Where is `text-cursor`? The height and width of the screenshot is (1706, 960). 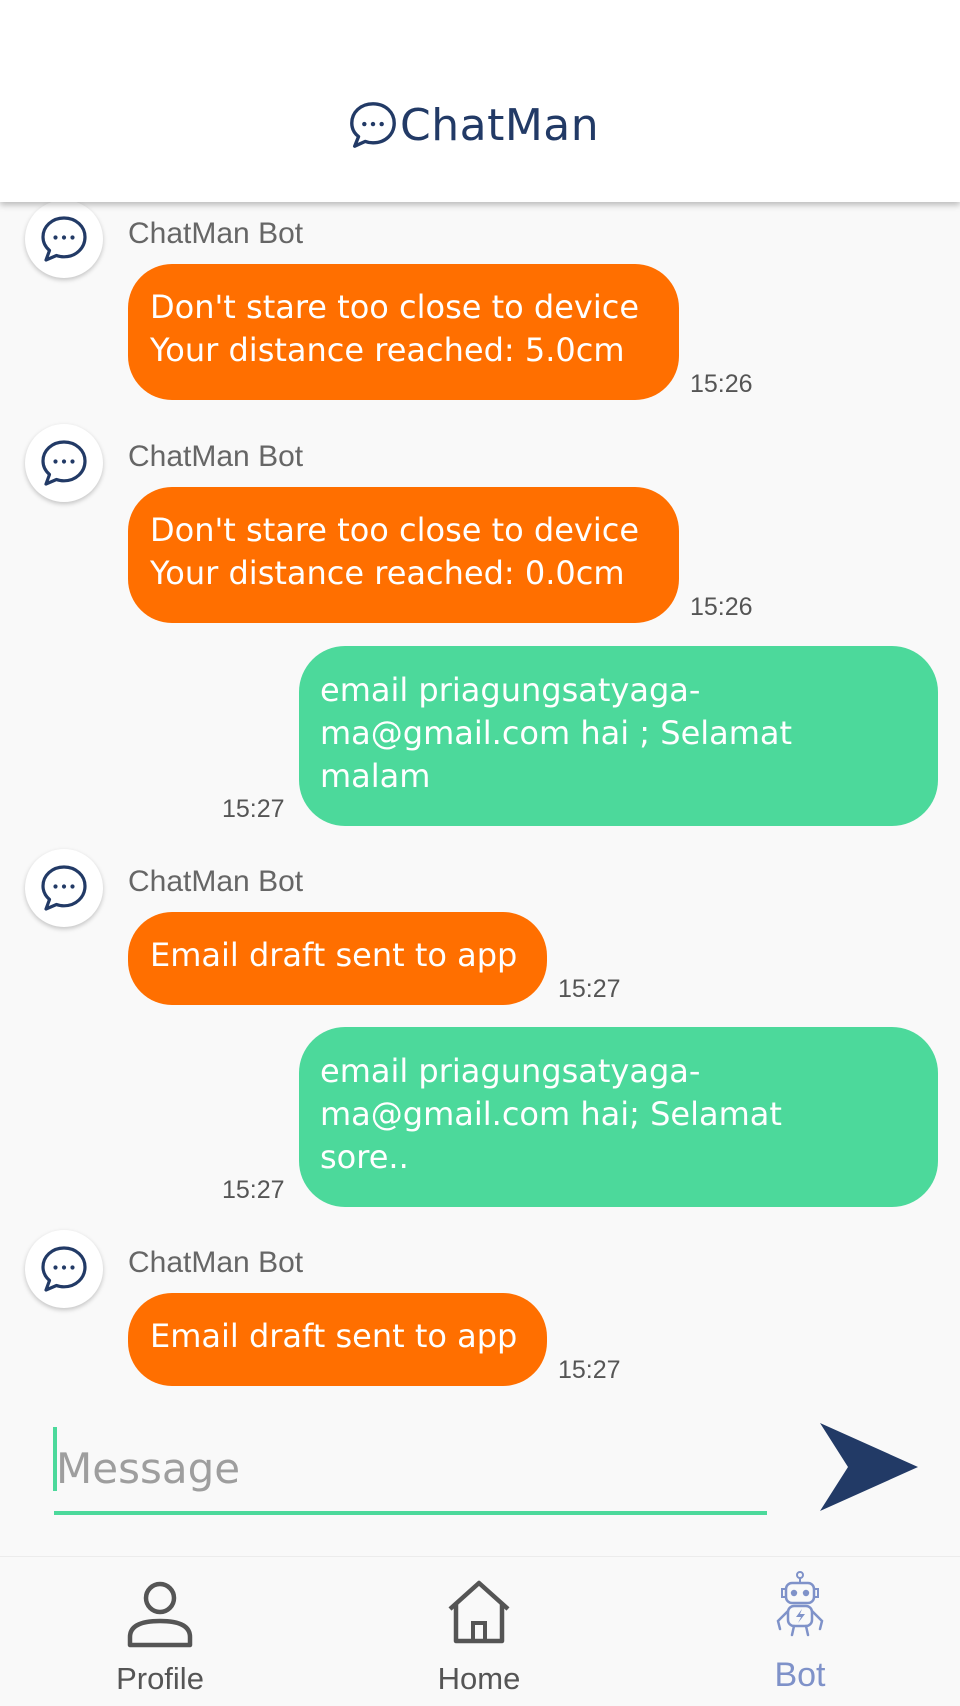
text-cursor is located at coordinates (55, 1459).